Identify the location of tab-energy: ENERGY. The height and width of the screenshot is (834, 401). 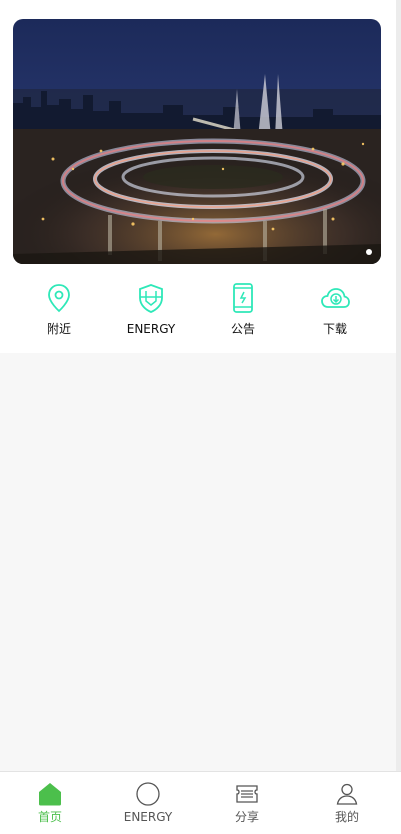
(148, 803).